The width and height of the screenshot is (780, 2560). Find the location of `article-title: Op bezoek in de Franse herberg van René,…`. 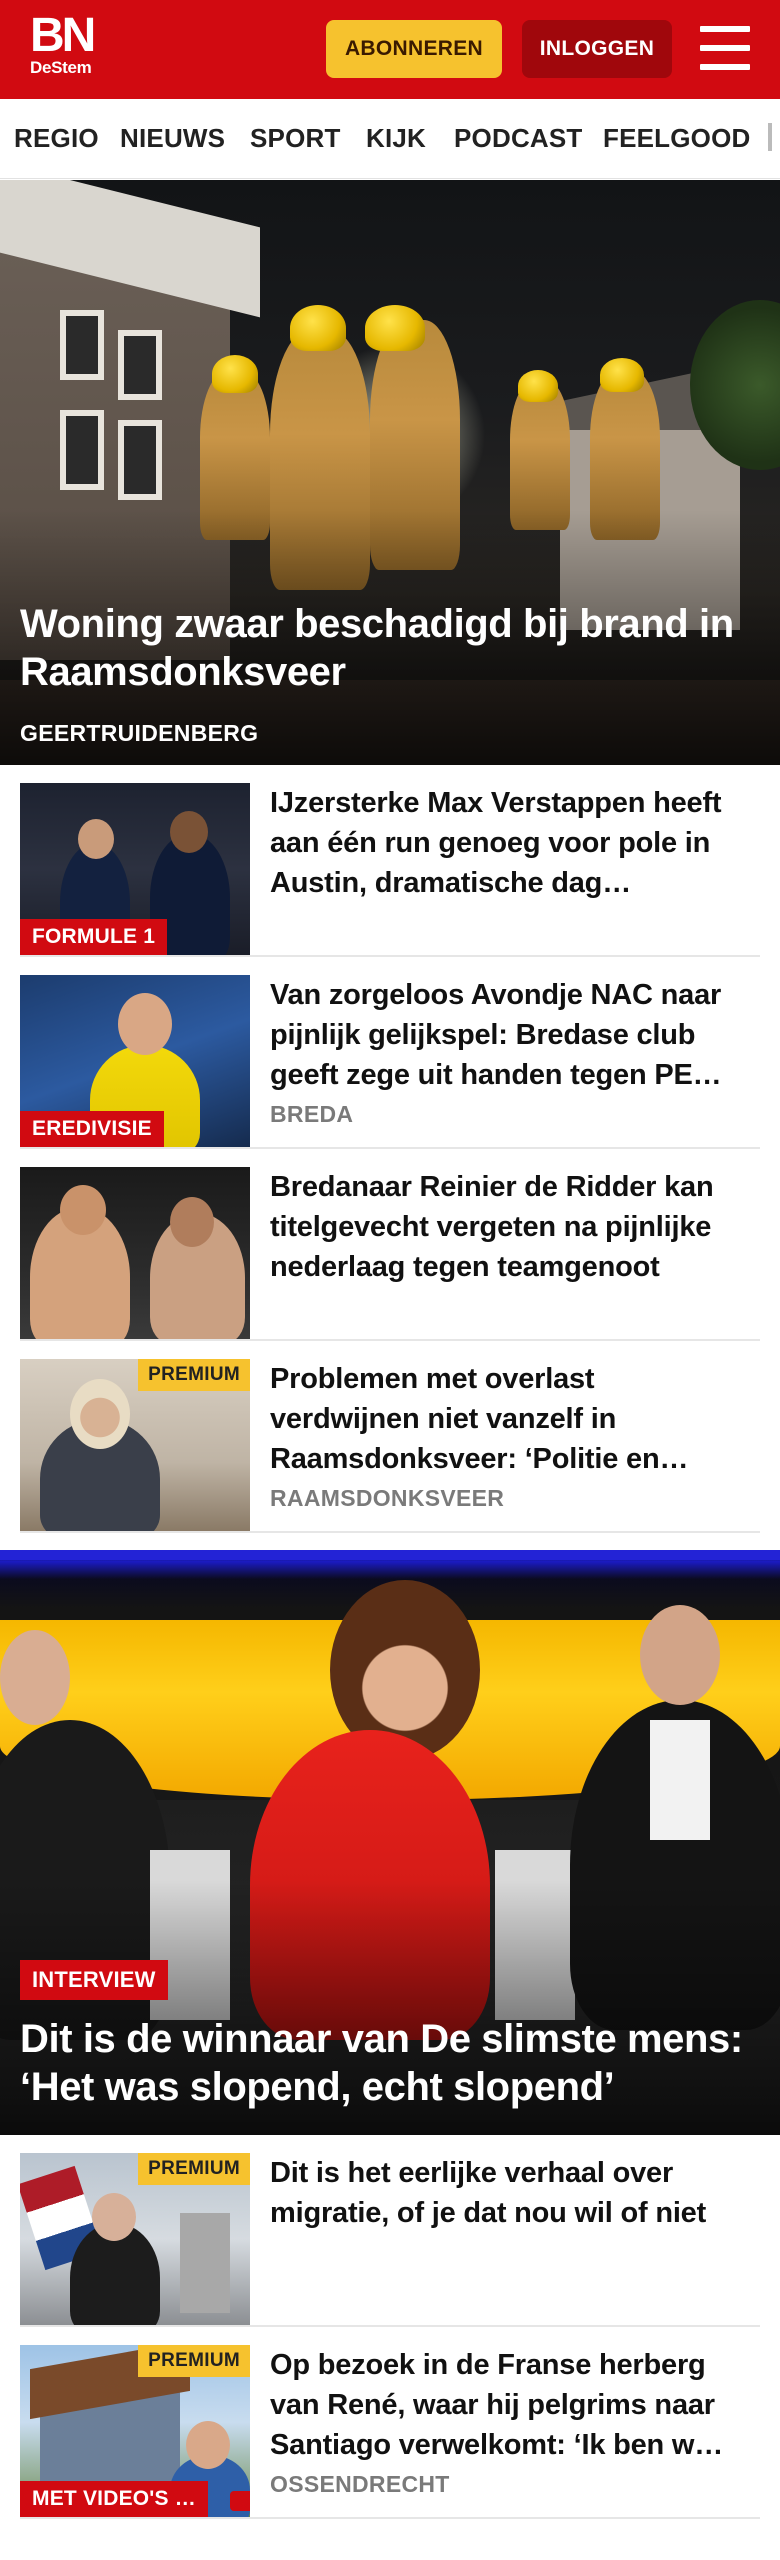

article-title: Op bezoek in de Franse herberg van René,… is located at coordinates (510, 2405).